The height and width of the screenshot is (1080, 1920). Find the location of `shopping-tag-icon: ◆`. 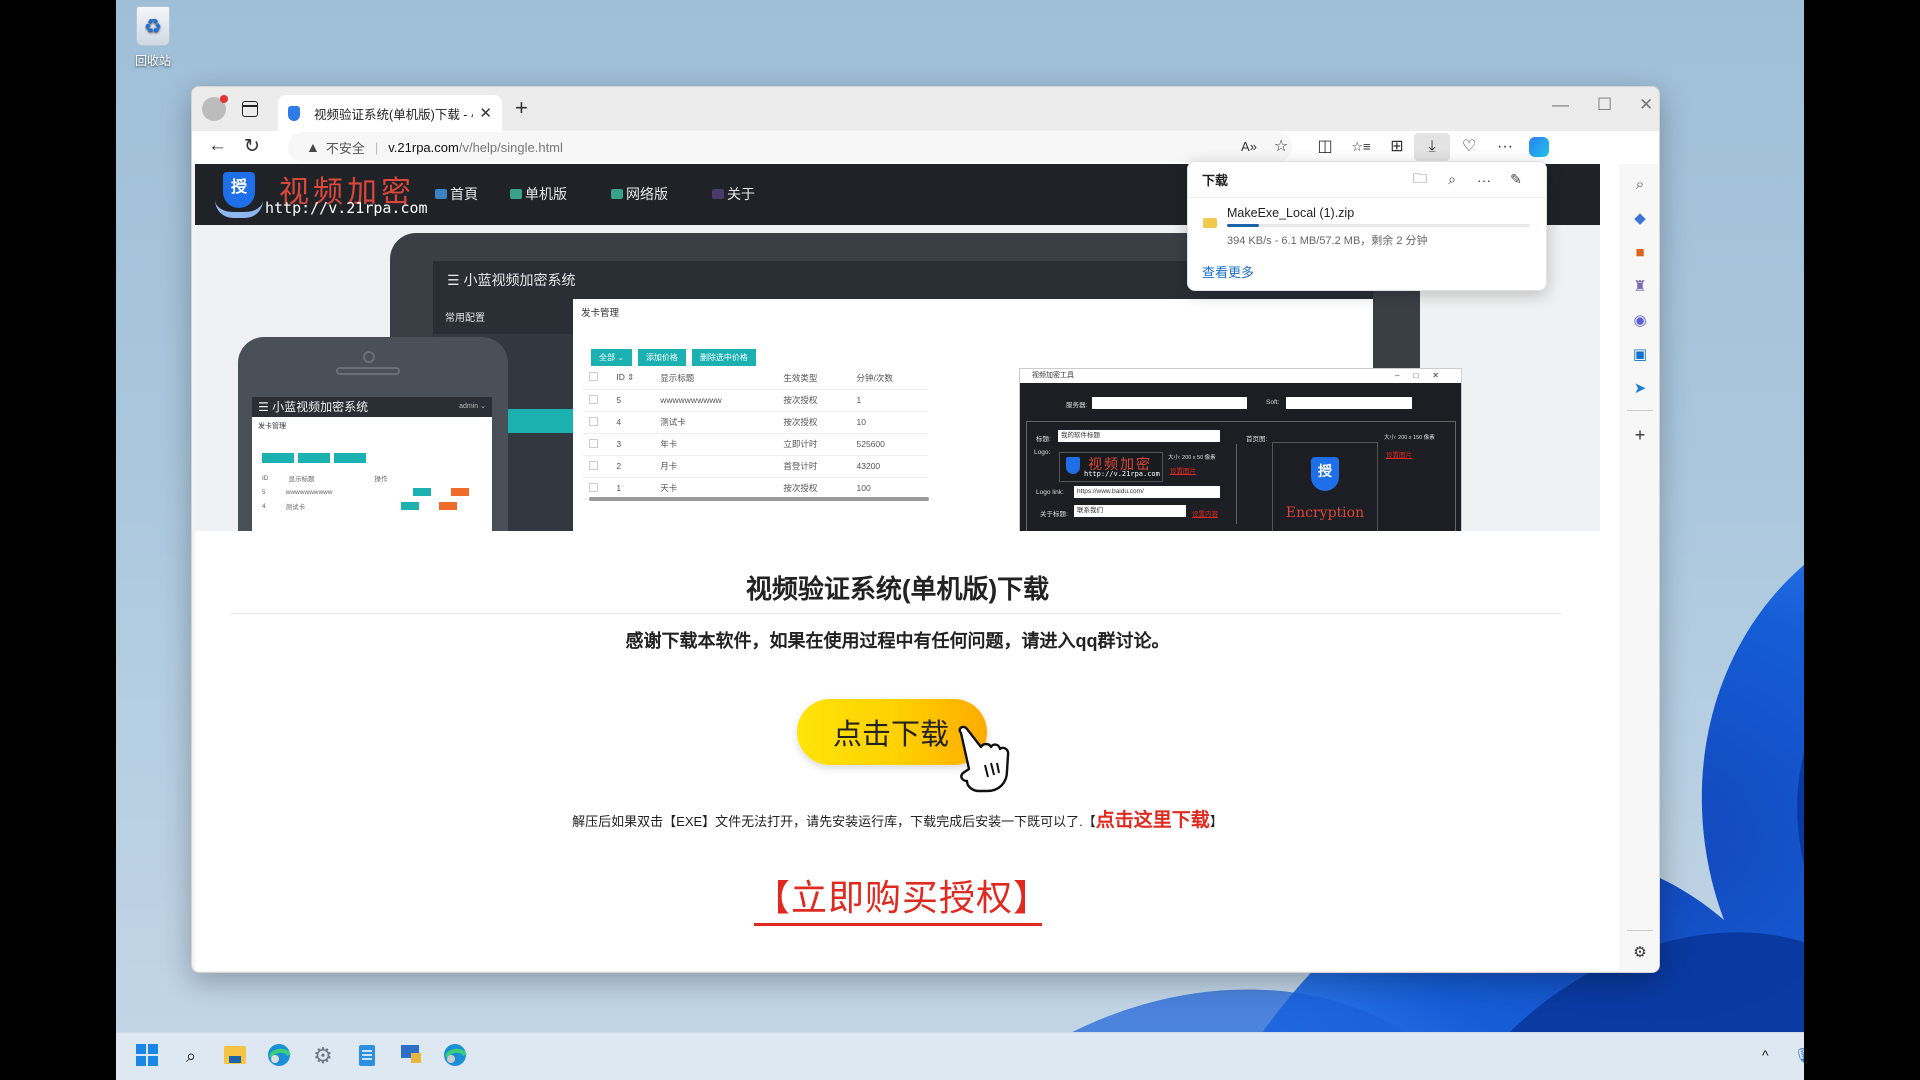

shopping-tag-icon: ◆ is located at coordinates (1640, 219).